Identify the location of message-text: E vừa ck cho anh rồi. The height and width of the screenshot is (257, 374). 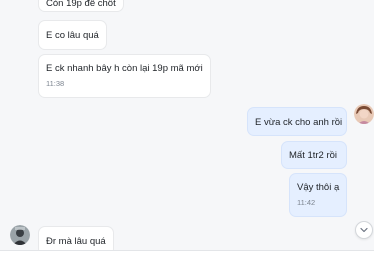
(299, 122).